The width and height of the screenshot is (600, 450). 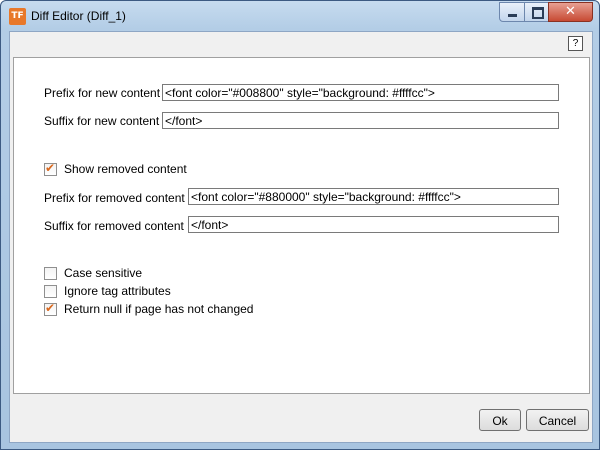 I want to click on show-removed-label: Show removed content, so click(x=125, y=169).